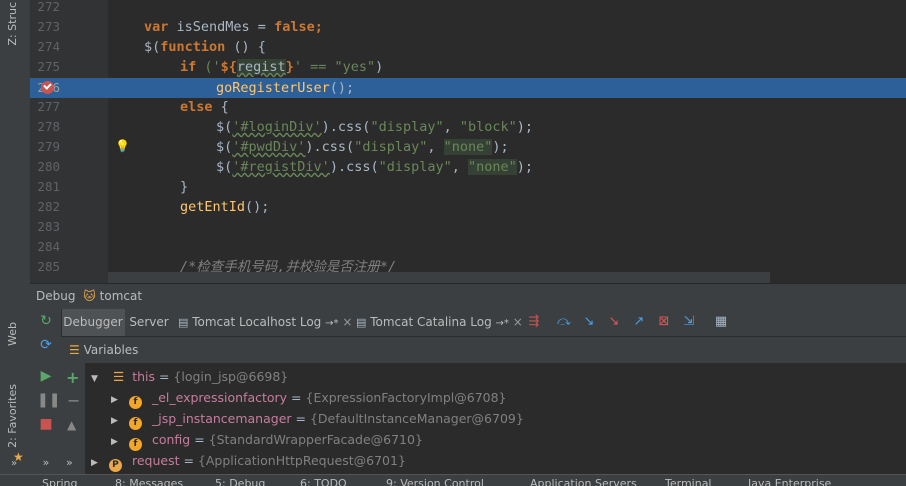  Describe the element at coordinates (118, 376) in the screenshot. I see `field-list-icon: ☰` at that location.